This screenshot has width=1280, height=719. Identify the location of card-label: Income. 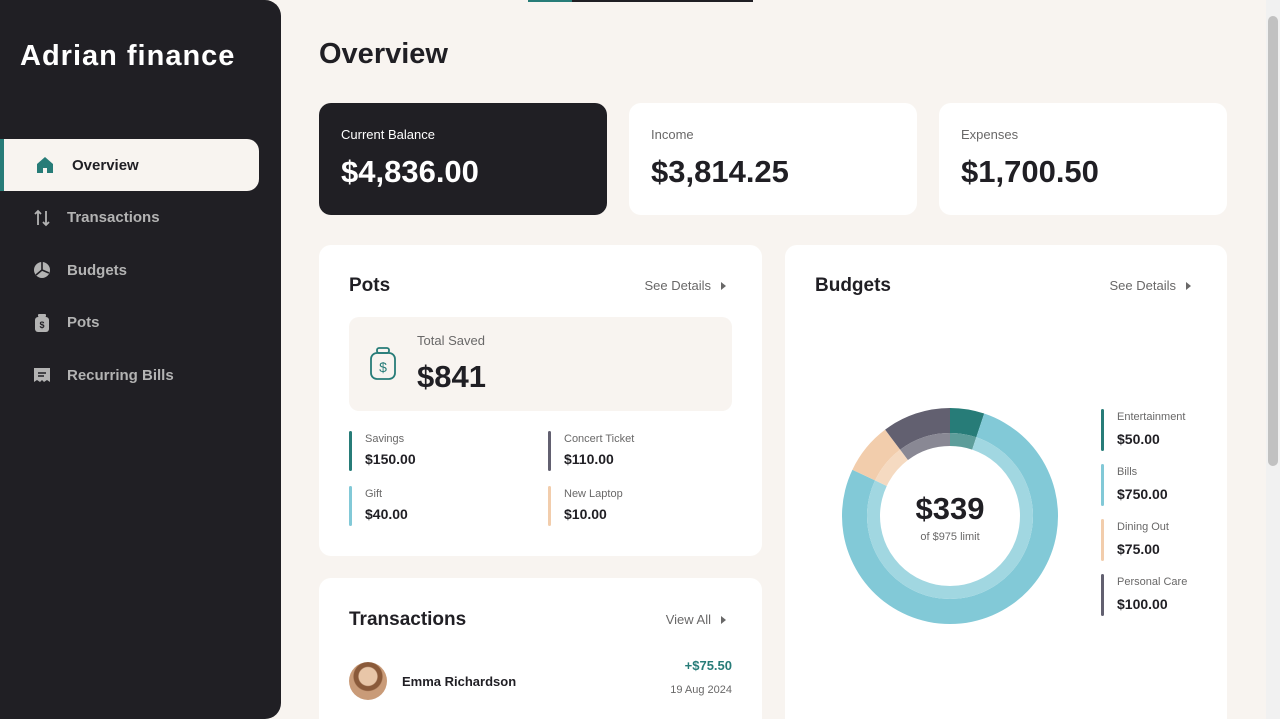
(672, 134).